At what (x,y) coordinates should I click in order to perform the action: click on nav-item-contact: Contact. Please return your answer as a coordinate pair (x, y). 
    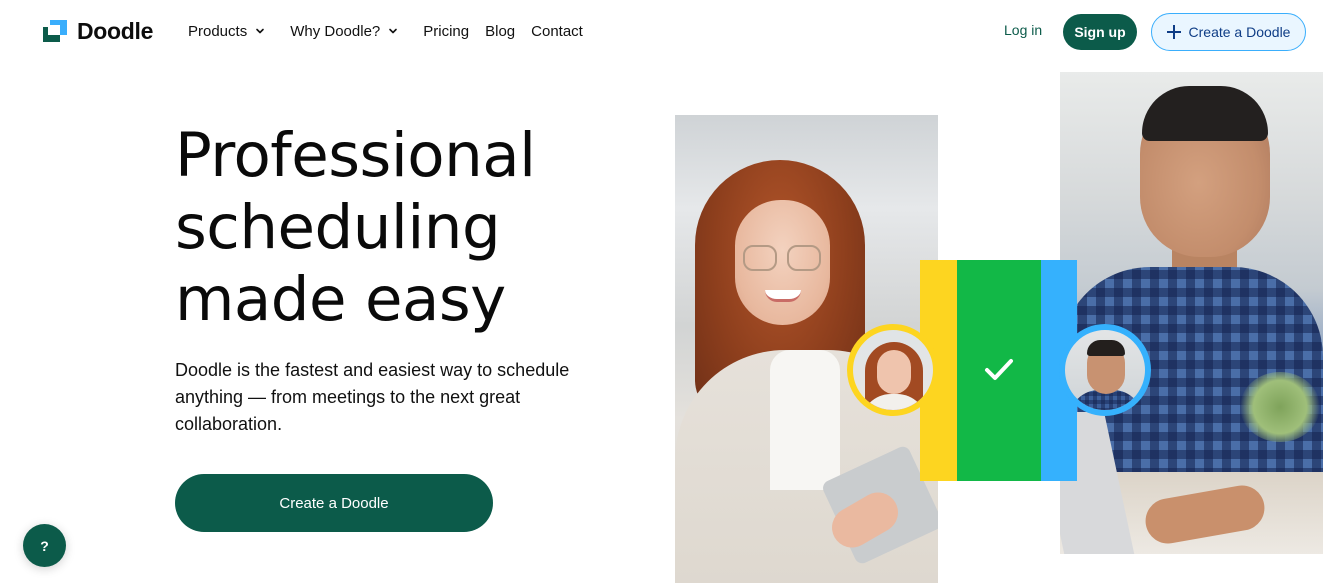
    Looking at the image, I should click on (557, 31).